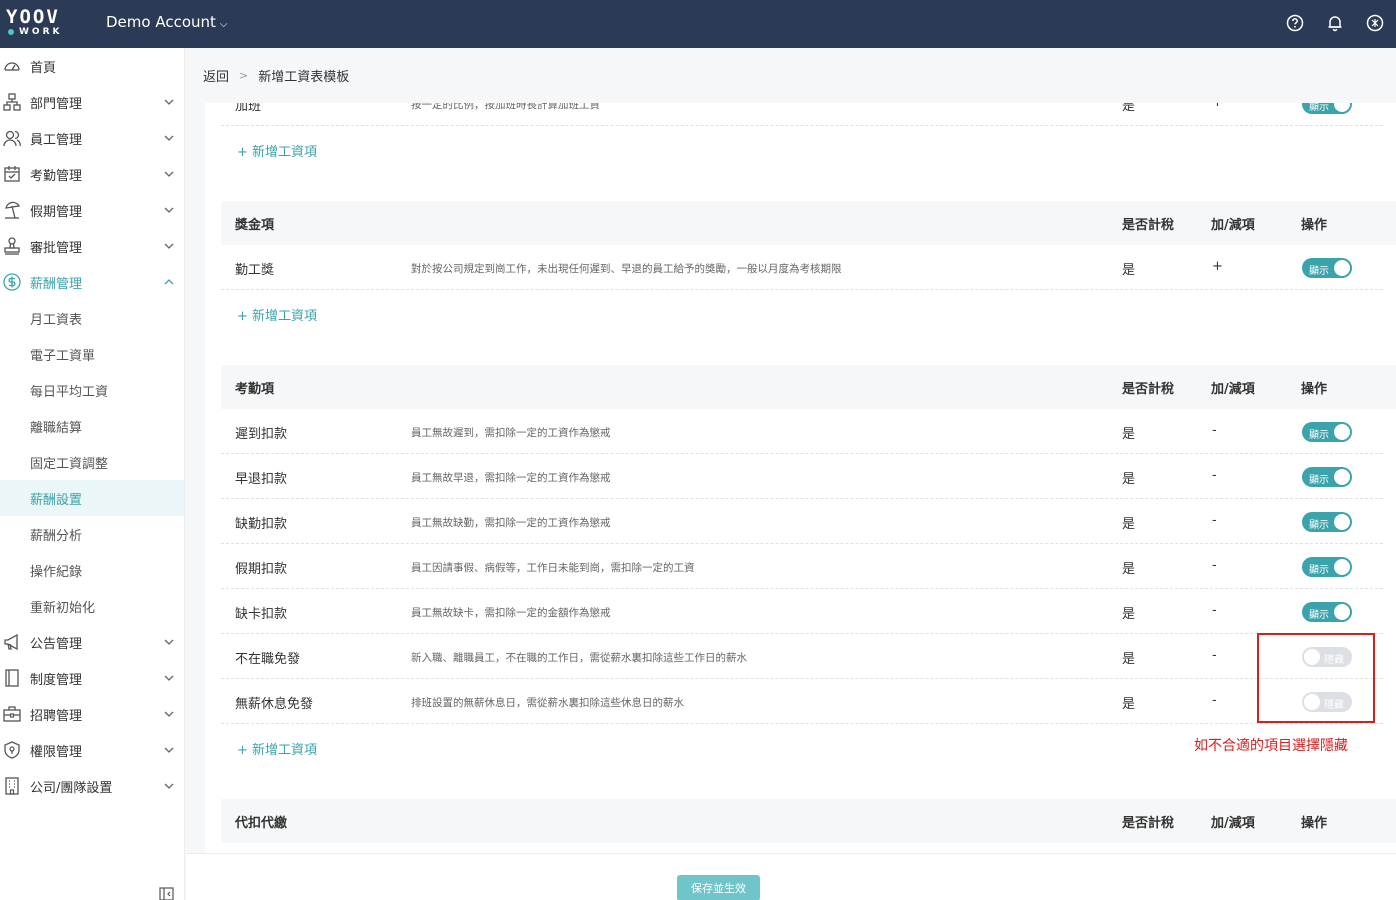  What do you see at coordinates (808, 223) in the screenshot?
I see `bonus-section-header: 獎金項 是否計稅 加/減項 操作` at bounding box center [808, 223].